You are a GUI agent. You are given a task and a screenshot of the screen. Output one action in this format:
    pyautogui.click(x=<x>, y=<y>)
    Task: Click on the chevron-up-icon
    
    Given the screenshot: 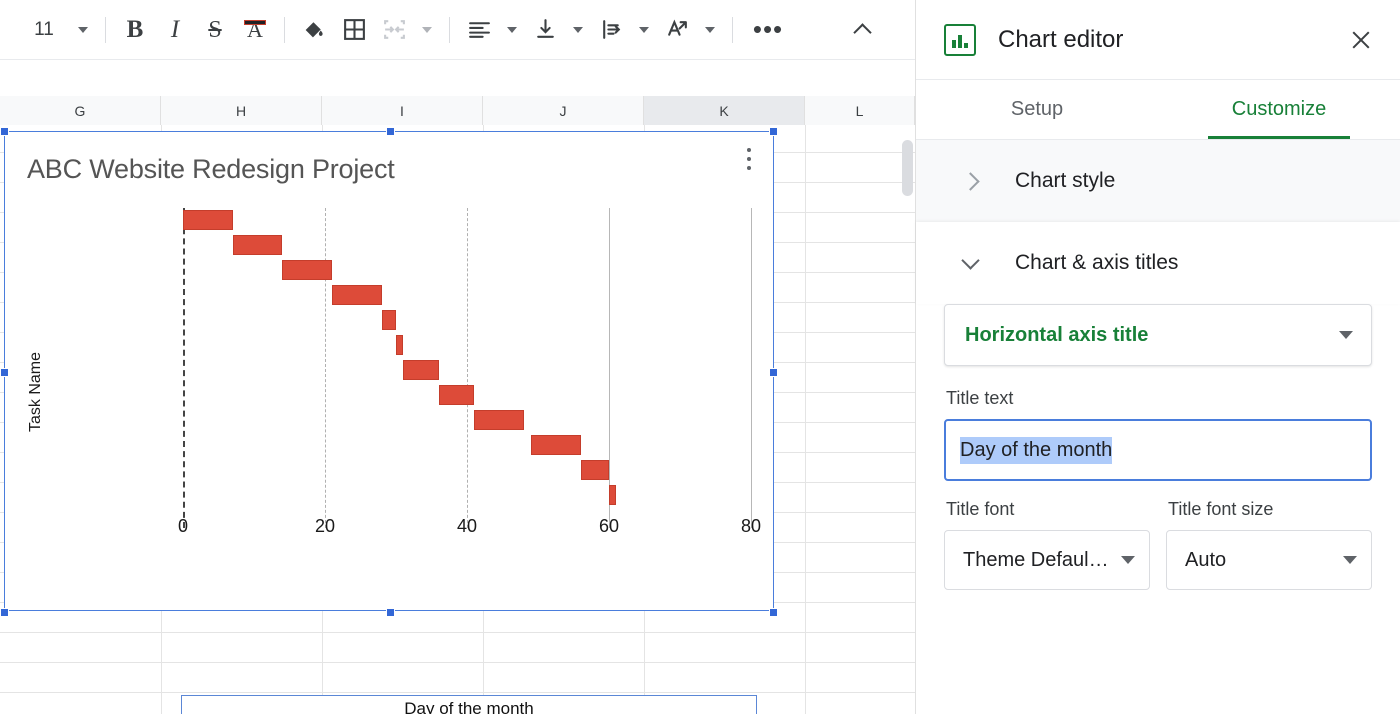 What is the action you would take?
    pyautogui.click(x=862, y=32)
    